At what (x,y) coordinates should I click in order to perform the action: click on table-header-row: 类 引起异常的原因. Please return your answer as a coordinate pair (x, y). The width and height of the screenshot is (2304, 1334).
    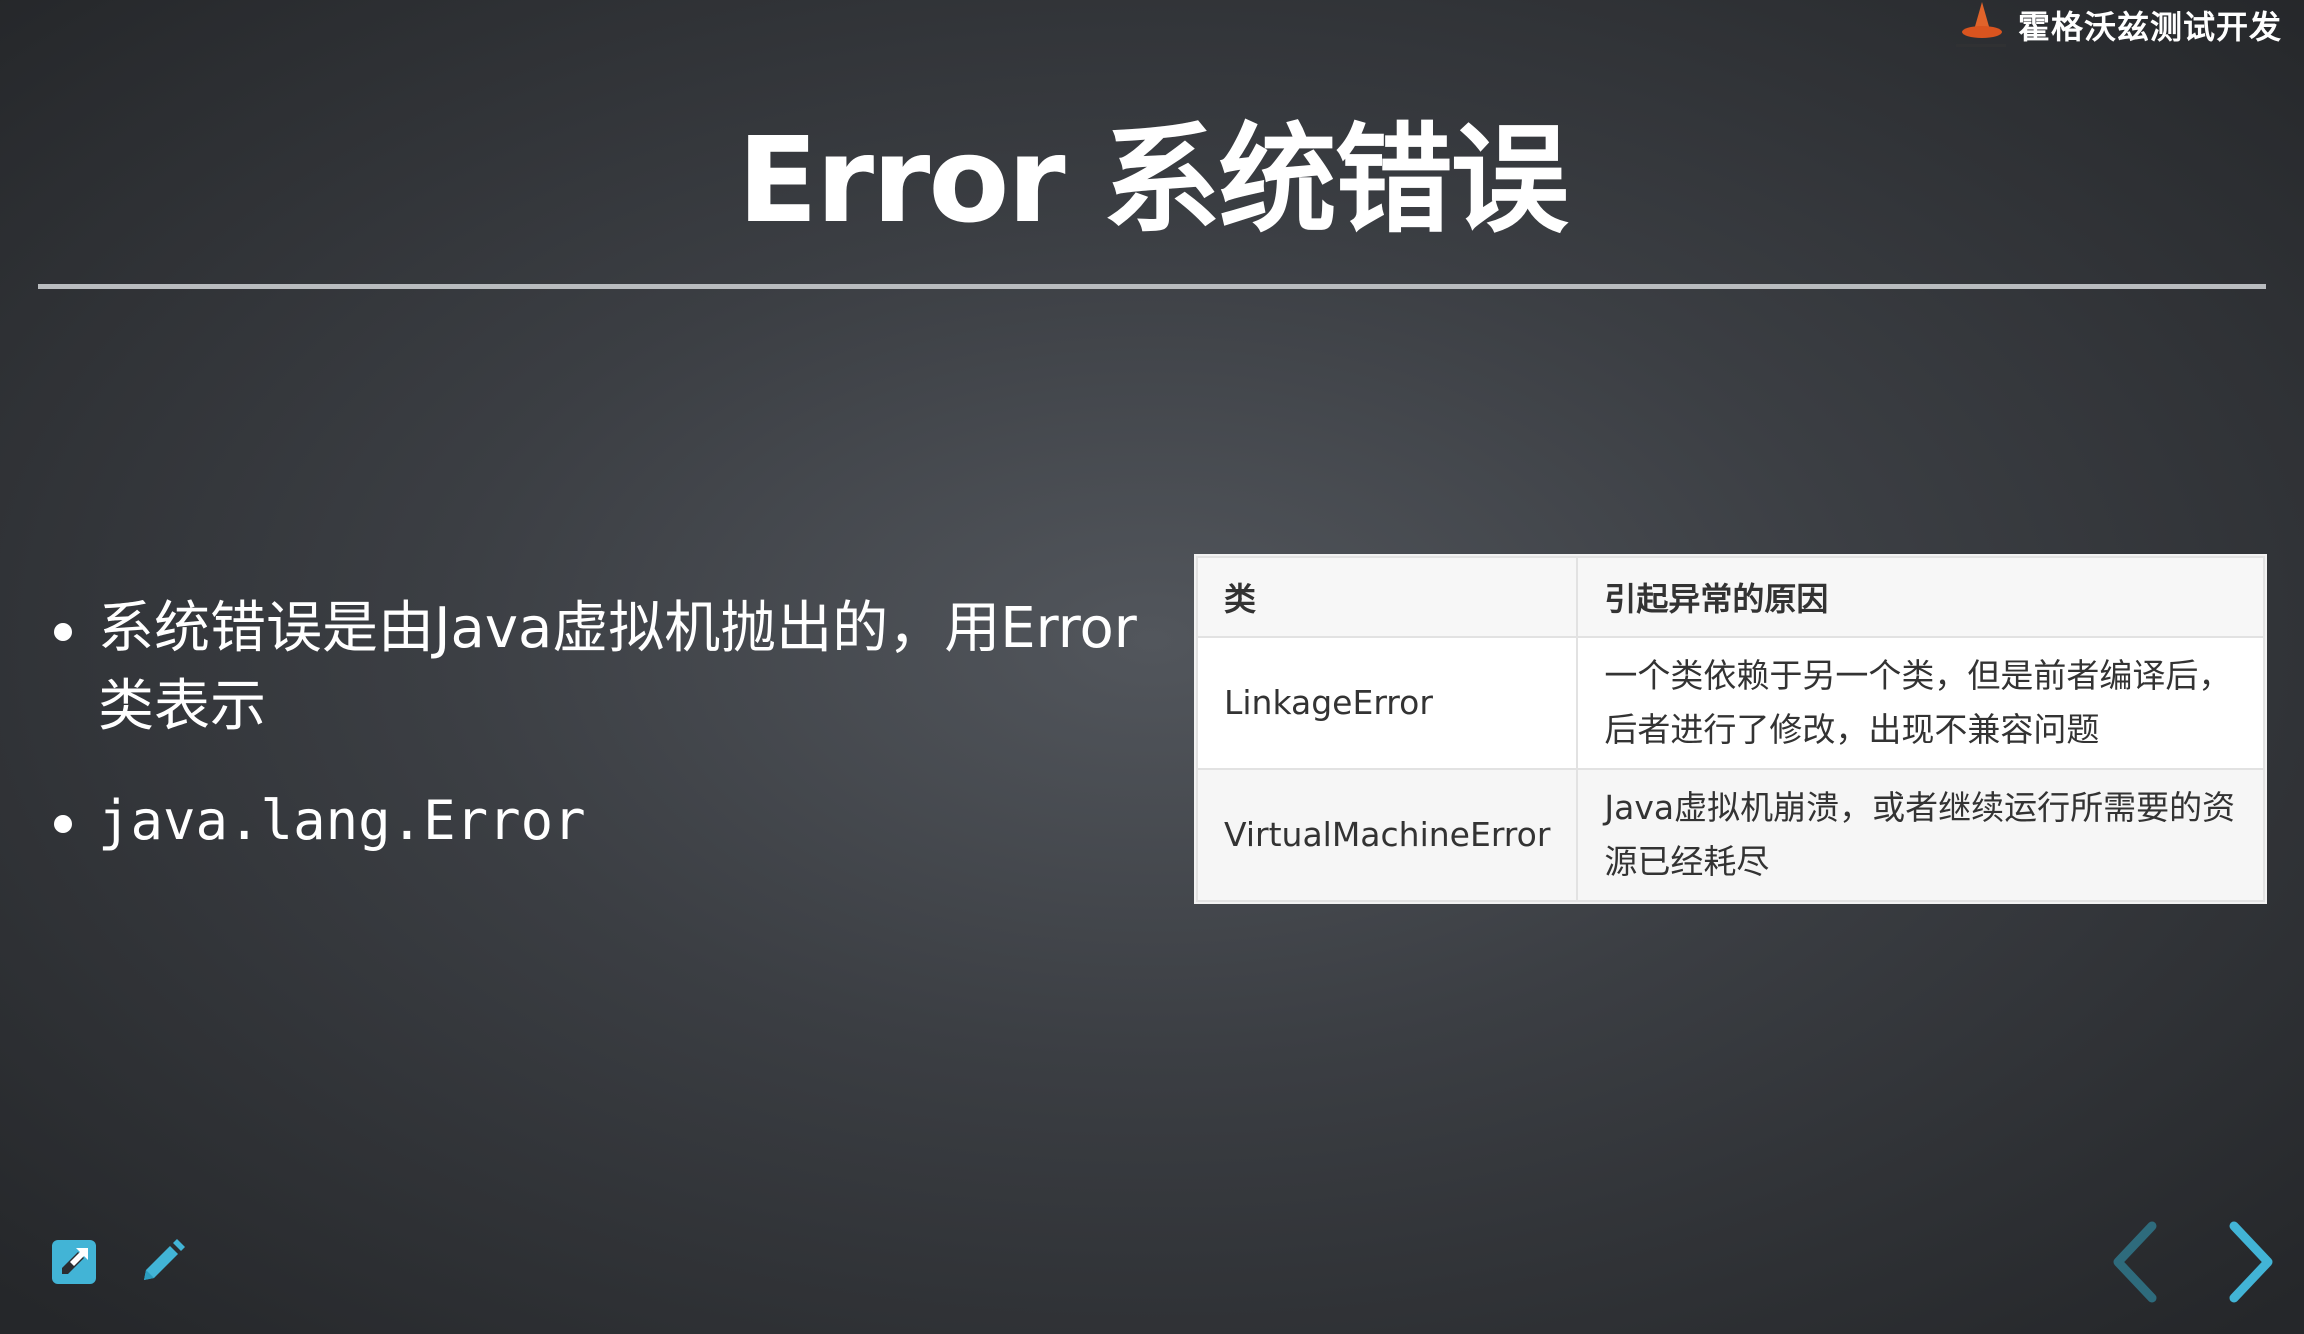
    Looking at the image, I should click on (1730, 597).